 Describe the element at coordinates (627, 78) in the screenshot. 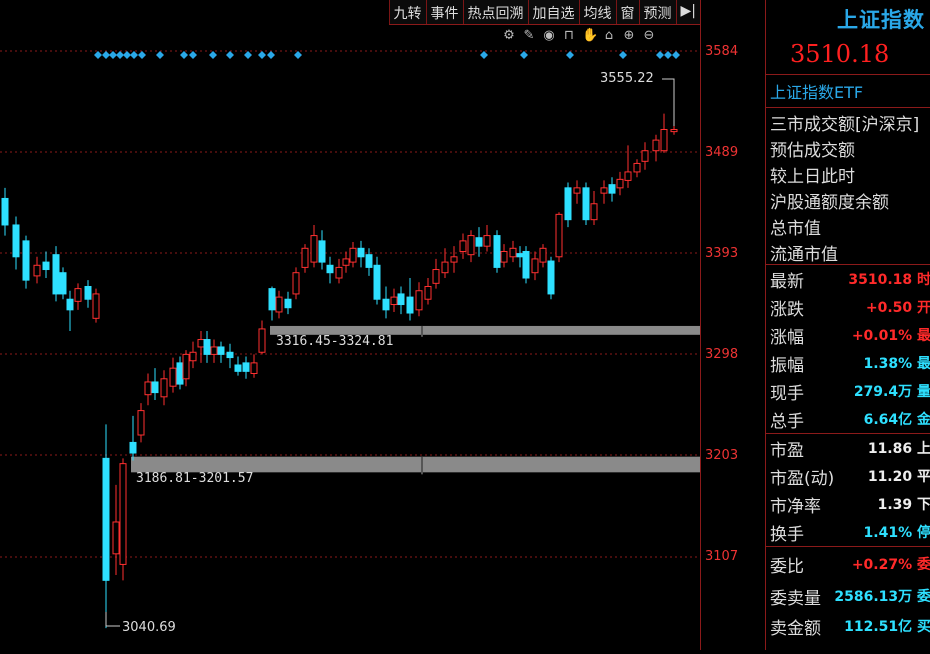

I see `high-marker-label: 3555.22` at that location.